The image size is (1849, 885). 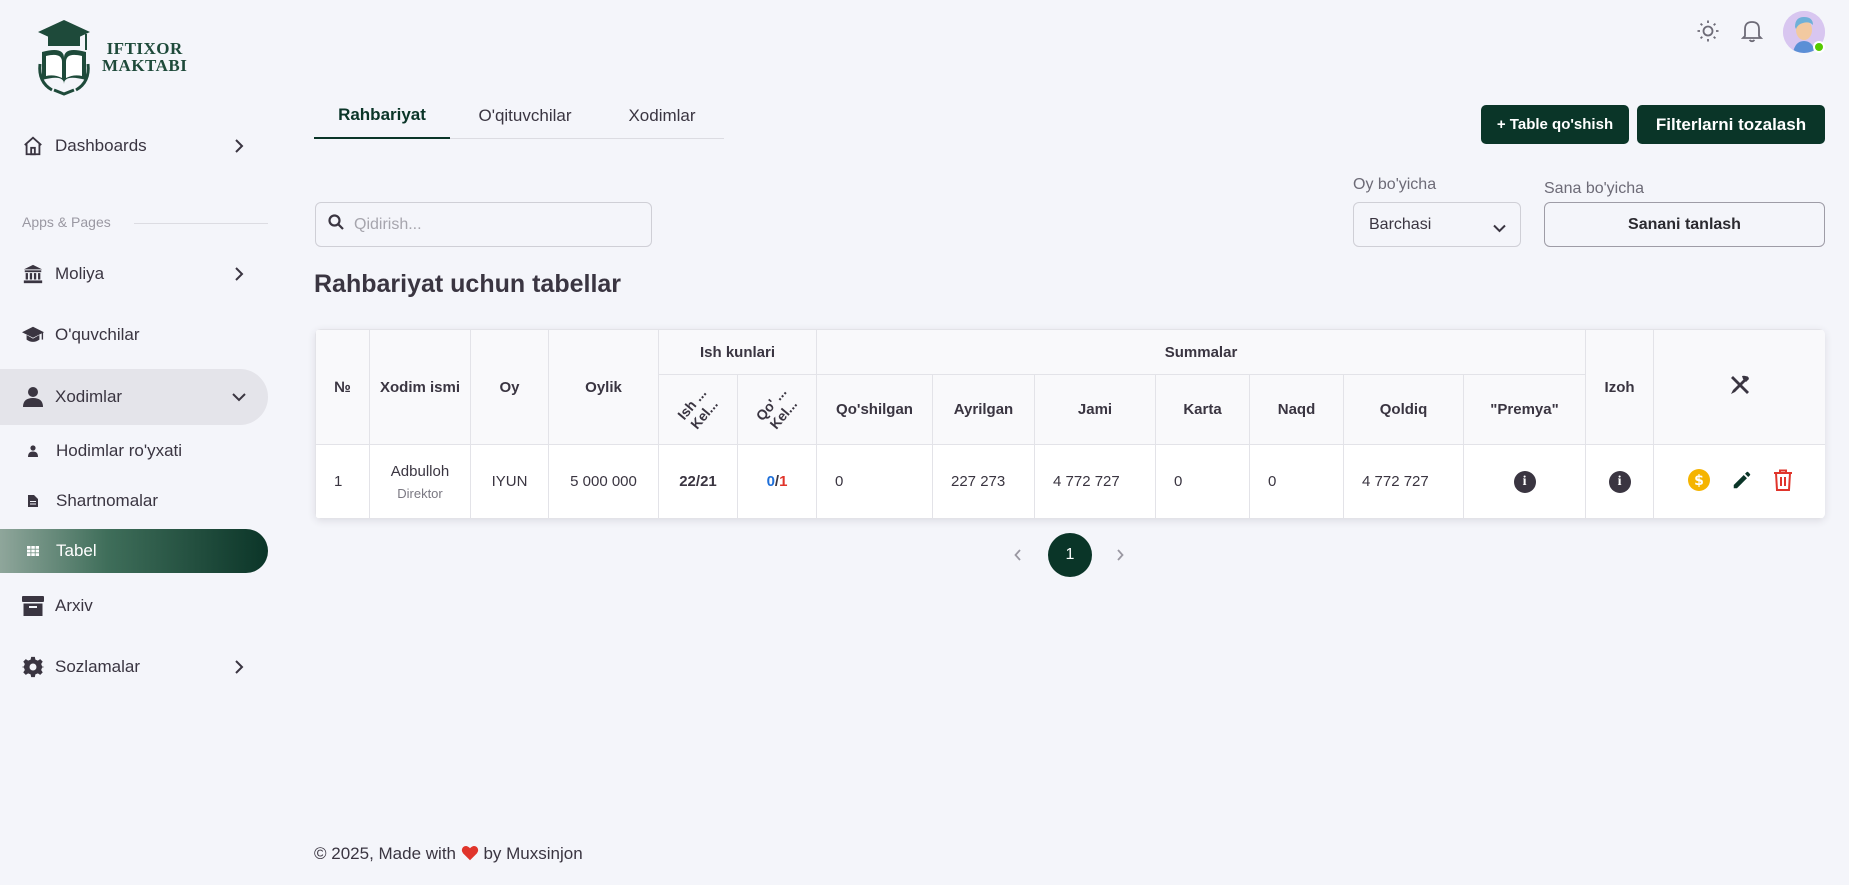 What do you see at coordinates (1555, 124) in the screenshot?
I see `add-table-button: + Table qo'shish` at bounding box center [1555, 124].